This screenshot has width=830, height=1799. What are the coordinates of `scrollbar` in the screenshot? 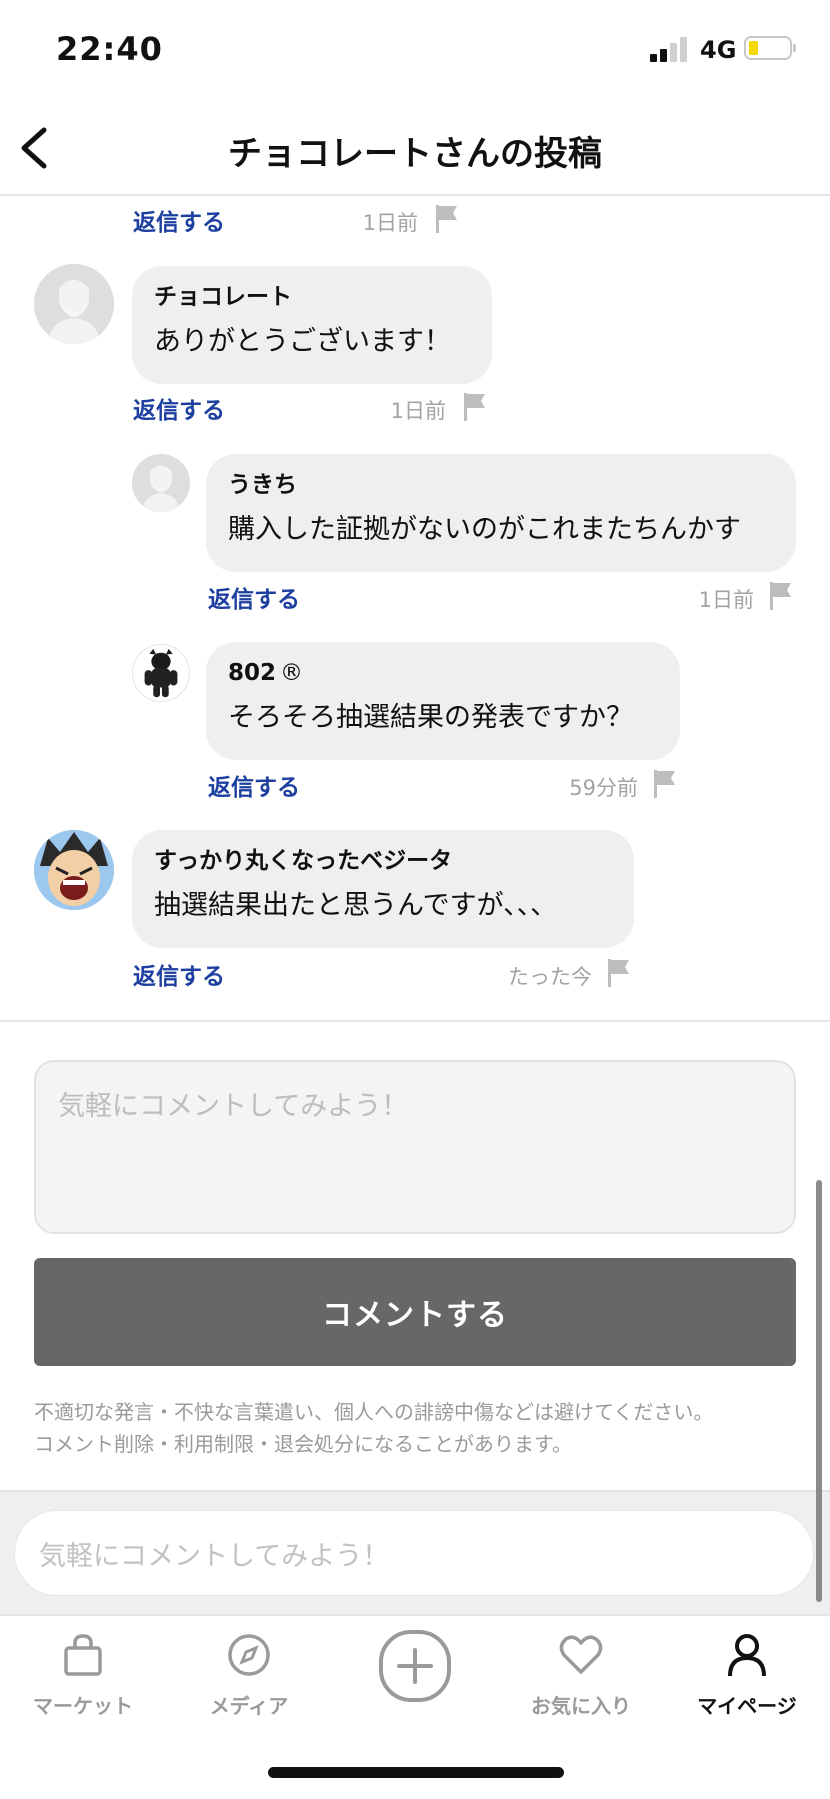 It's located at (819, 1391).